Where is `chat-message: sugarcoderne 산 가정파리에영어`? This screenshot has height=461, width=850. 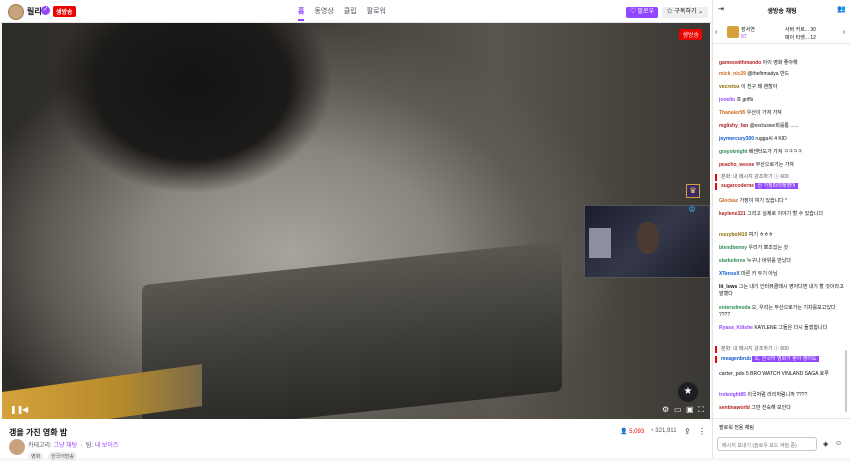 chat-message: sugarcoderne 산 가정파리에영어 is located at coordinates (781, 186).